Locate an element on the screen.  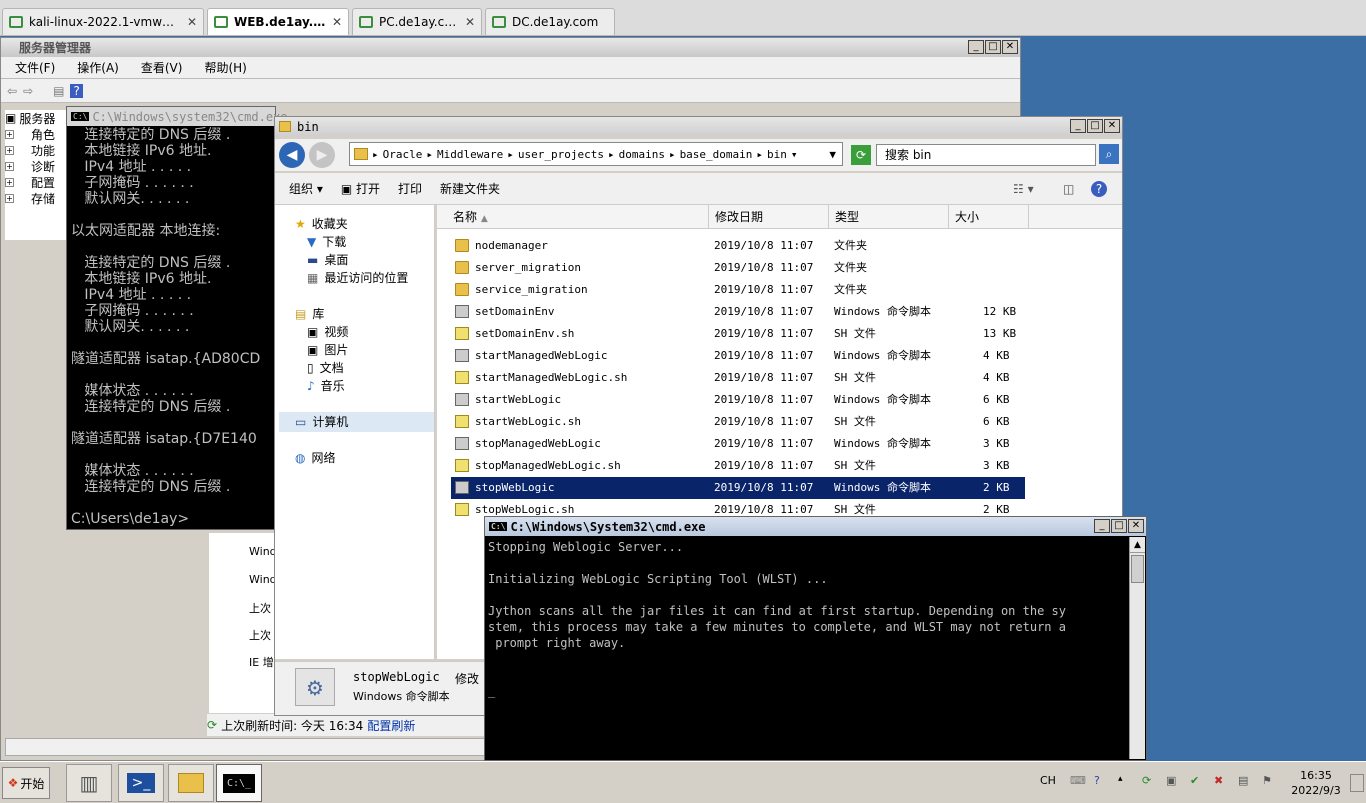
nav-recent: ▦ 最近访问的位置 is located at coordinates (357, 277).